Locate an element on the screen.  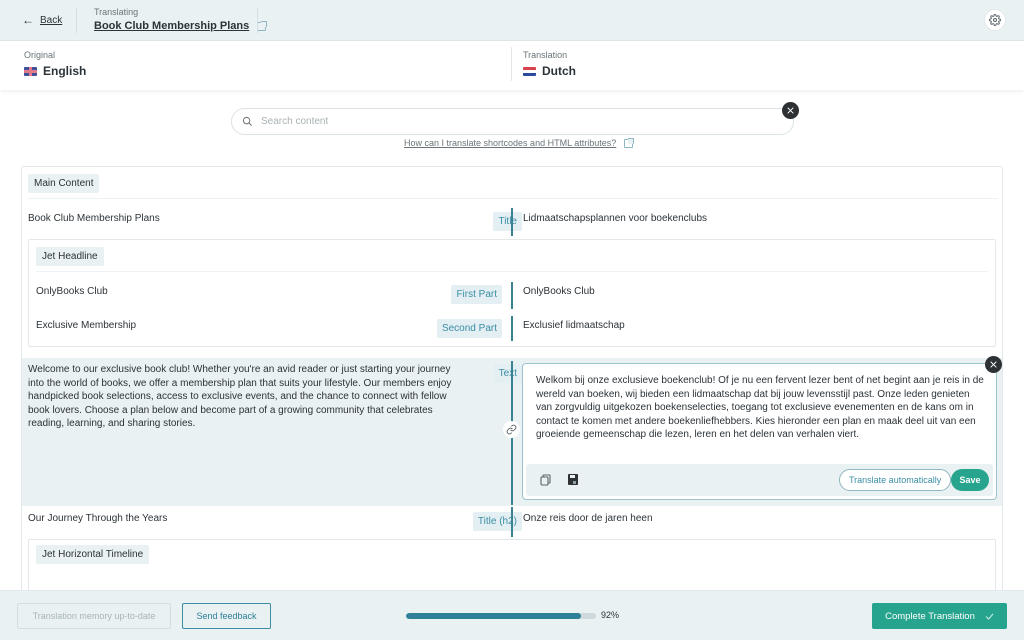
target-title-text: Lidmaatschapsplannen voor boekenclubs is located at coordinates (615, 218).